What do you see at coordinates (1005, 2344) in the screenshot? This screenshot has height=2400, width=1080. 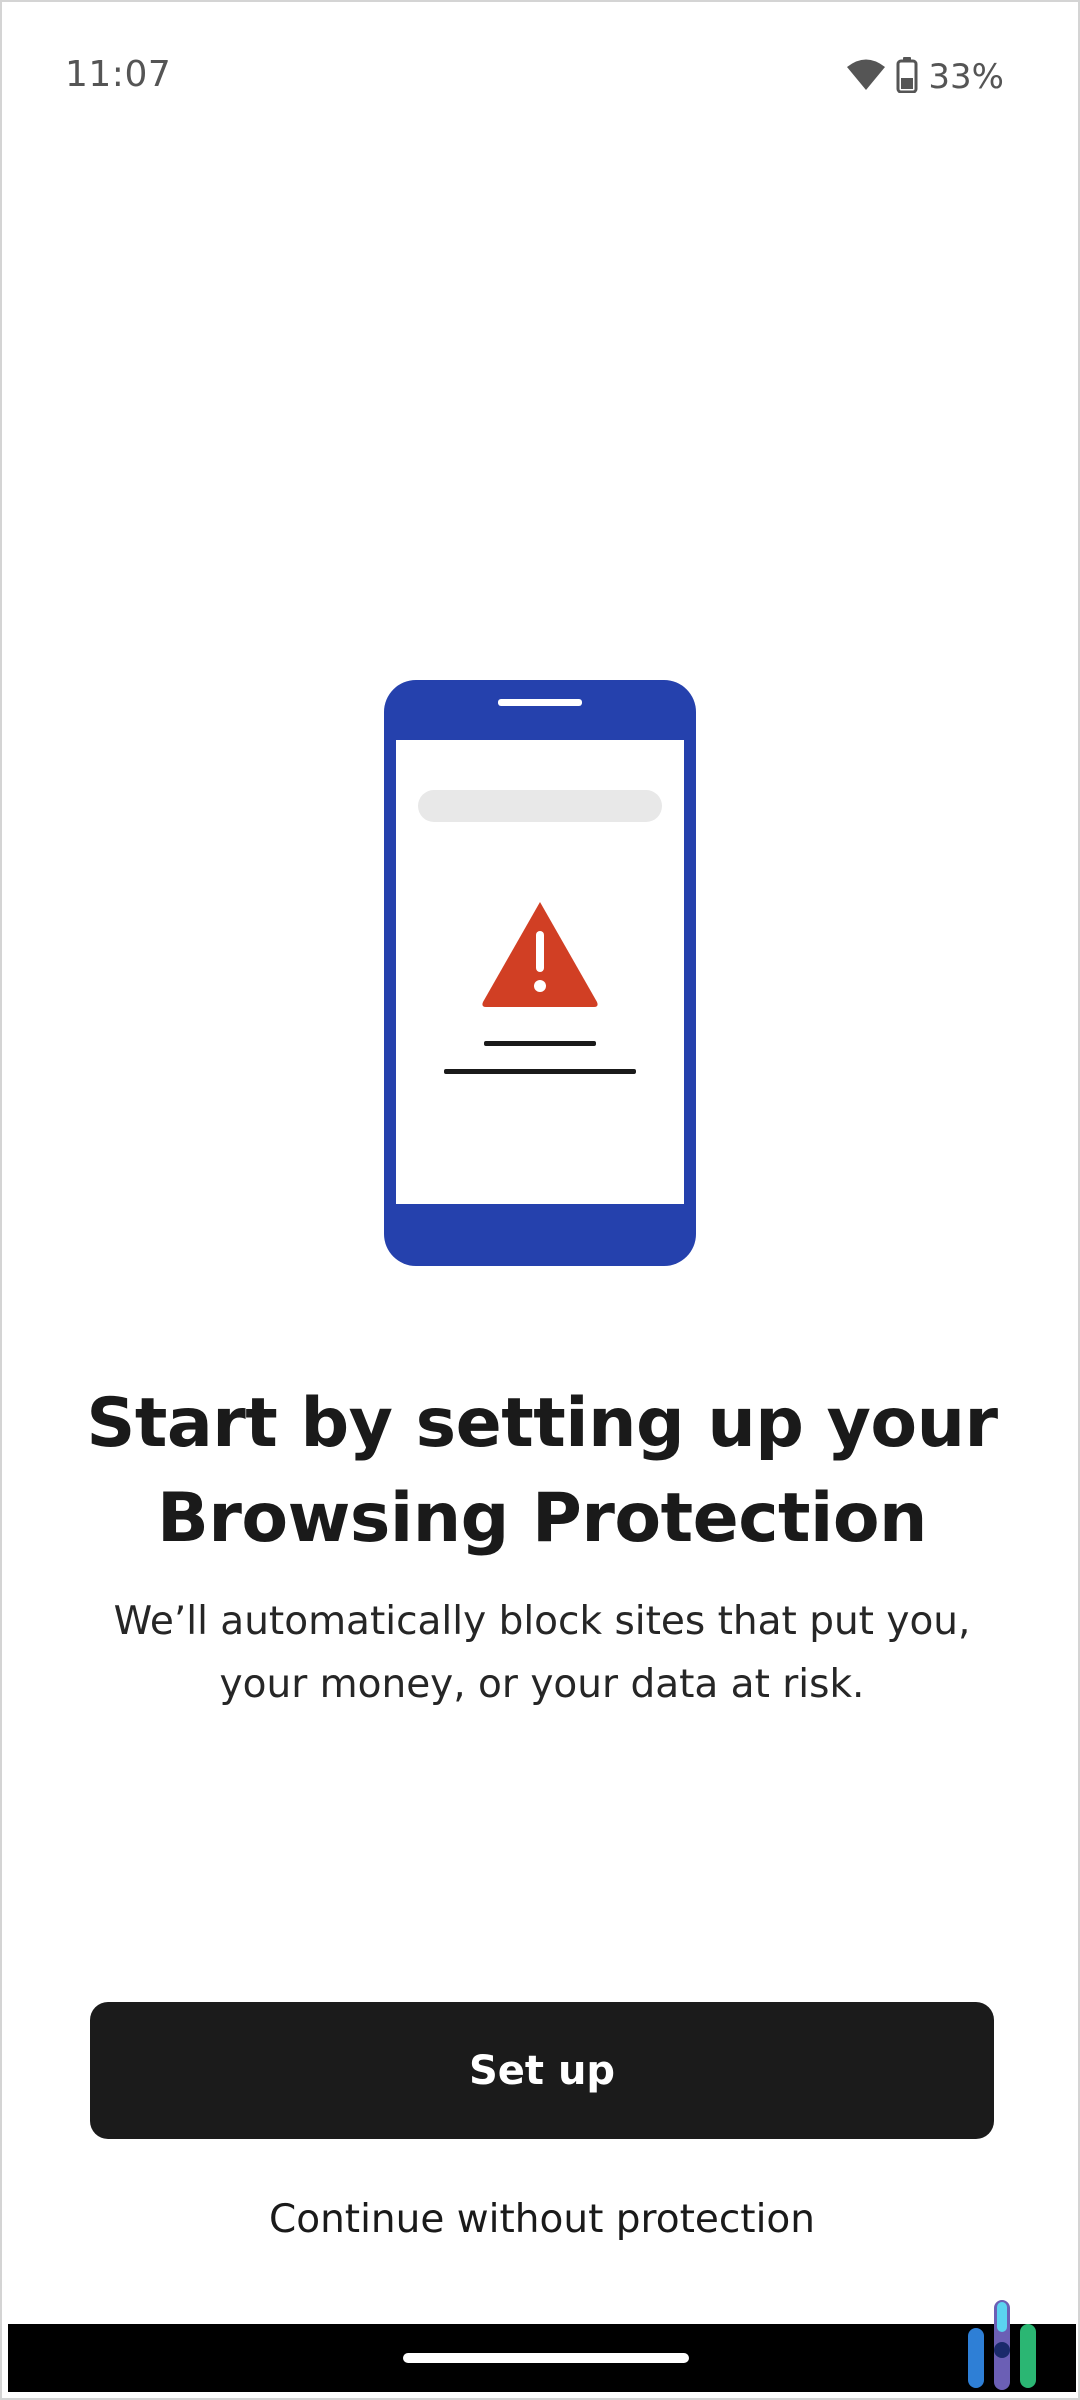 I see `brand-logo-icon` at bounding box center [1005, 2344].